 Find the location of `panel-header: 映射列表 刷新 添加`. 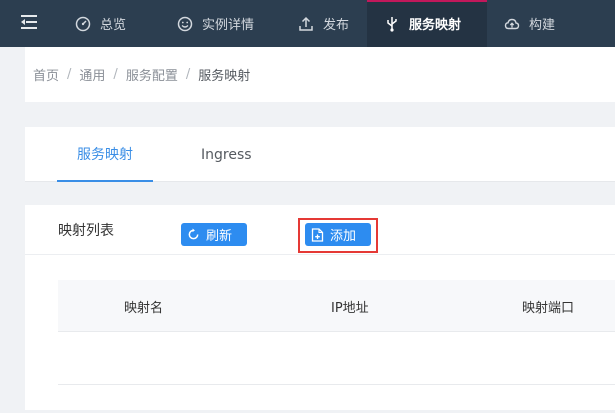

panel-header: 映射列表 刷新 添加 is located at coordinates (320, 230).